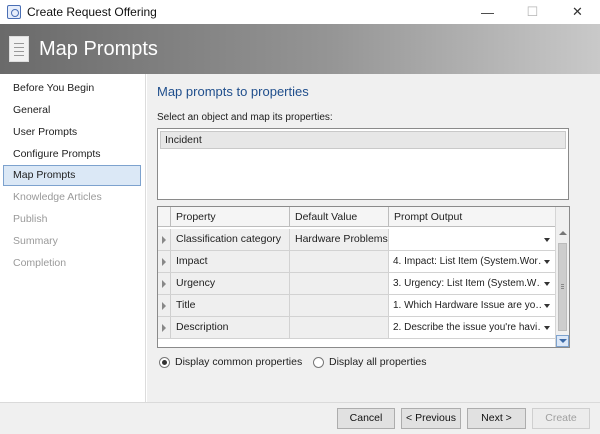  Describe the element at coordinates (300, 49) in the screenshot. I see `wizard-banner: Map Prompts` at that location.